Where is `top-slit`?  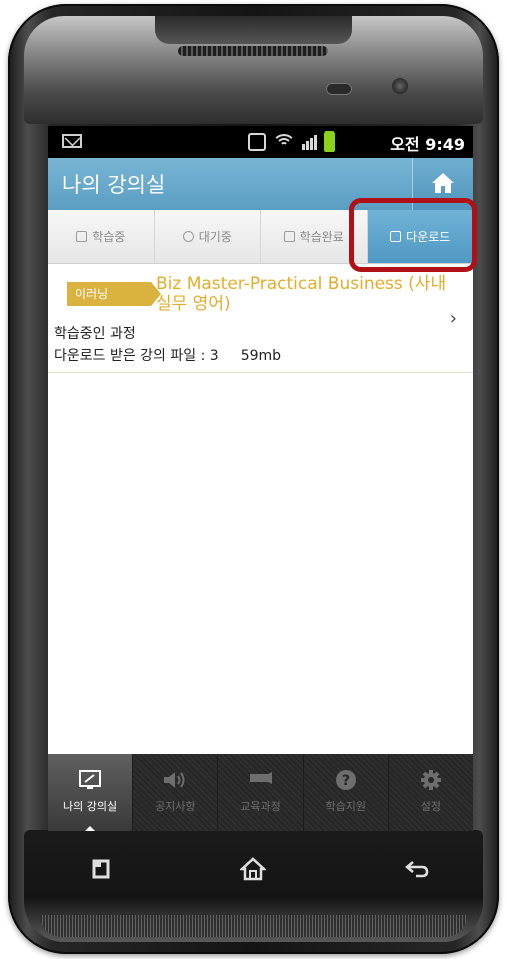
top-slit is located at coordinates (253, 30).